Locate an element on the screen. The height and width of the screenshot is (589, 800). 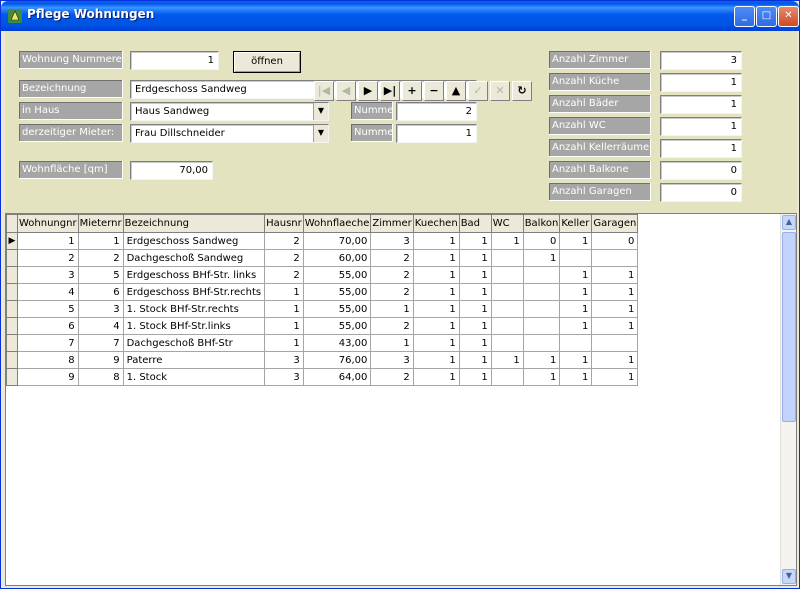
table-row: 6 4 1. Stock BHf-Str.links 1 55,00 2 1 1 1 1 is located at coordinates (322, 326).